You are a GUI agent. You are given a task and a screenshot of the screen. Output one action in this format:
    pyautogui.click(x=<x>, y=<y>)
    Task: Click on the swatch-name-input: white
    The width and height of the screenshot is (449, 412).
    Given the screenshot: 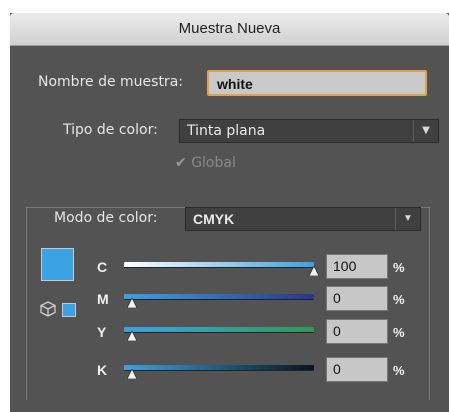 What is the action you would take?
    pyautogui.click(x=317, y=83)
    